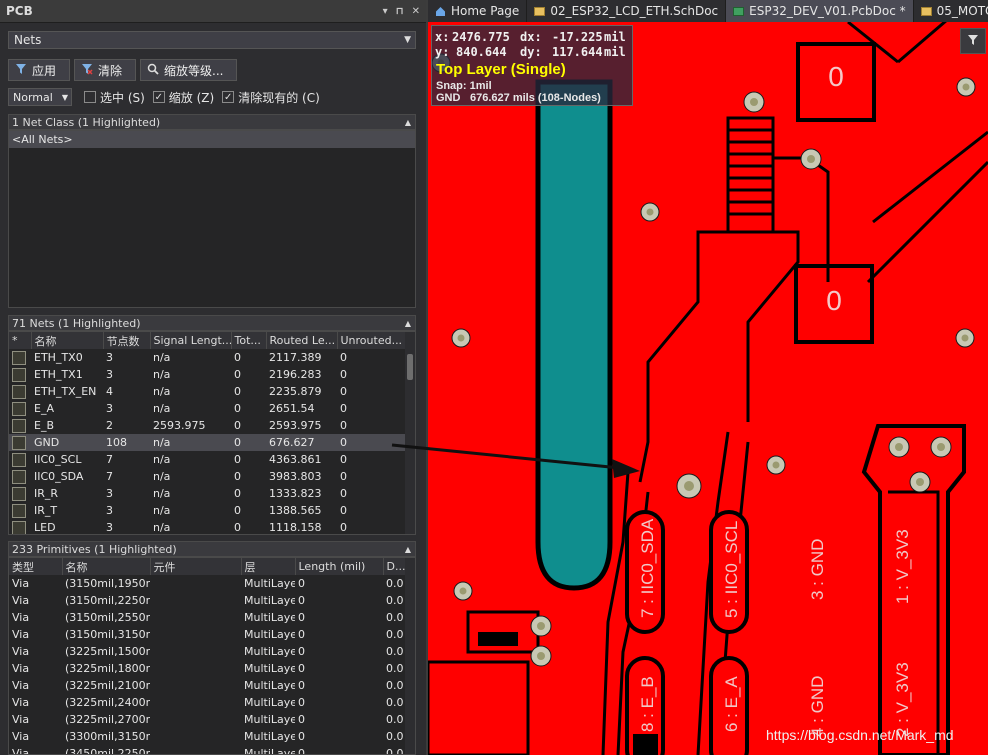 Image resolution: width=988 pixels, height=755 pixels. Describe the element at coordinates (208, 583) in the screenshot. I see `table-row: Via (3150mil,1950mil) MultiLayer0 0.0` at that location.